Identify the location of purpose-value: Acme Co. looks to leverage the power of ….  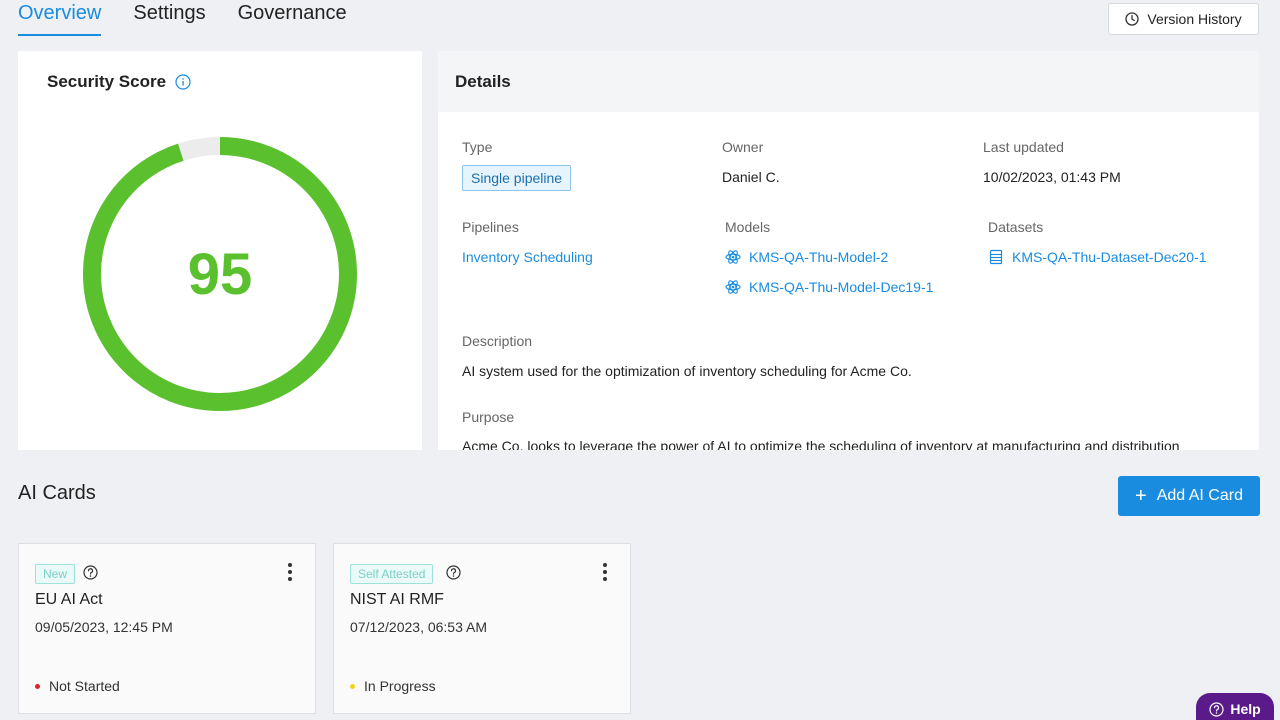
(821, 444).